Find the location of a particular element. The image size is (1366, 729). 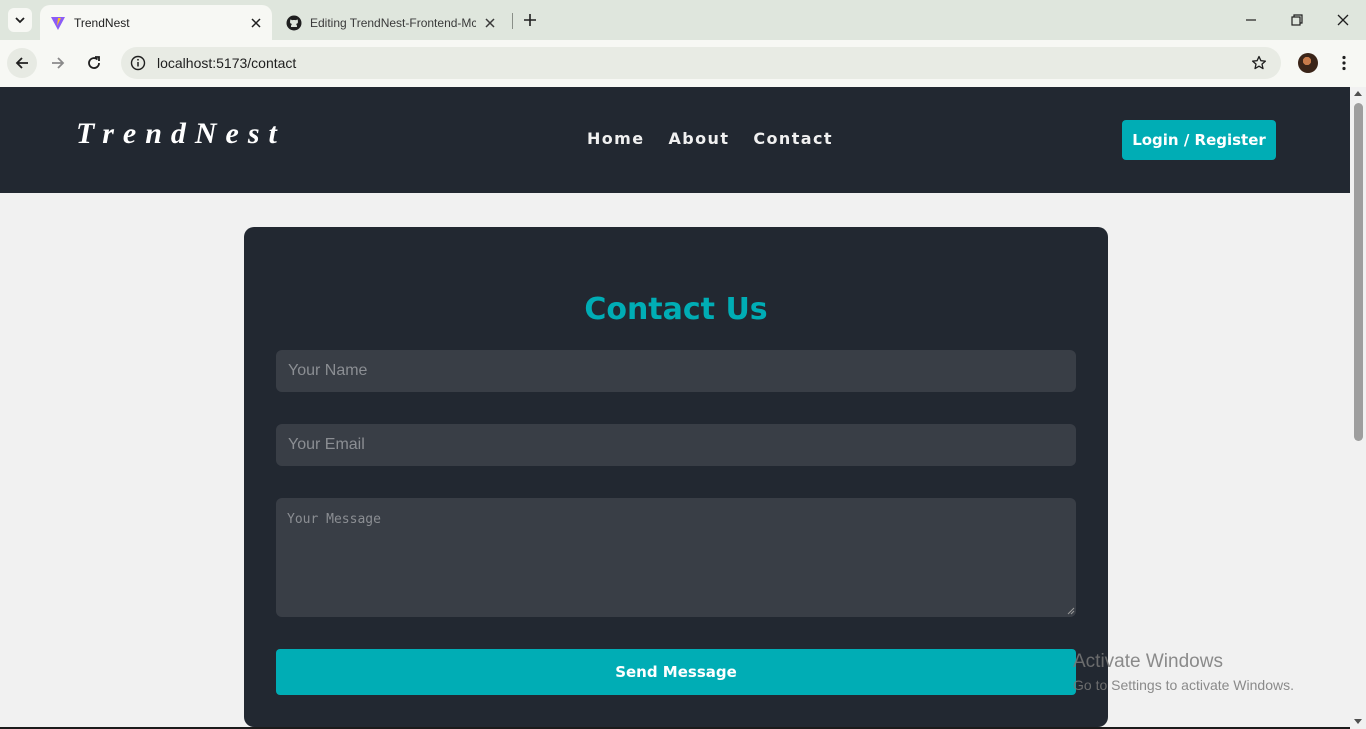

browser-tab-strip: TrendNest Editing TrendNest-Frontend-Mc is located at coordinates (683, 20).